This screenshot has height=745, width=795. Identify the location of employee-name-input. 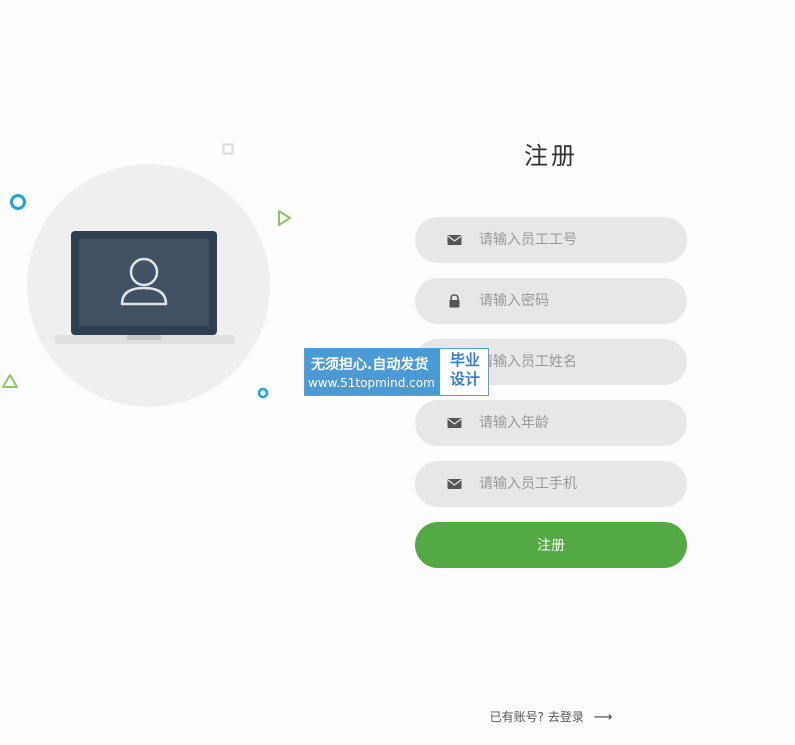
(577, 362).